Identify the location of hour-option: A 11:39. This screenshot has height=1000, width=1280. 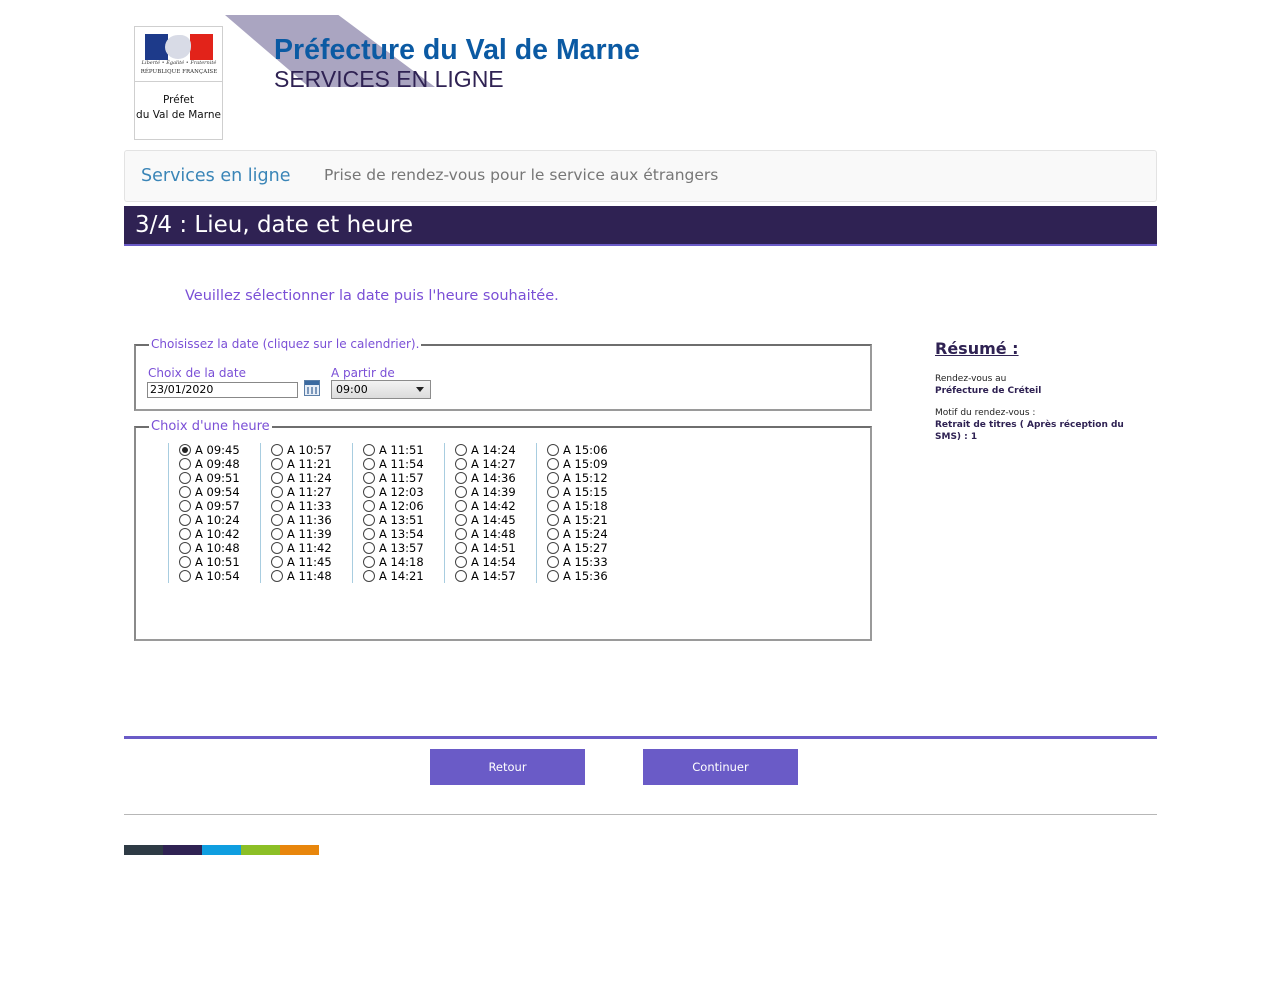
(311, 534).